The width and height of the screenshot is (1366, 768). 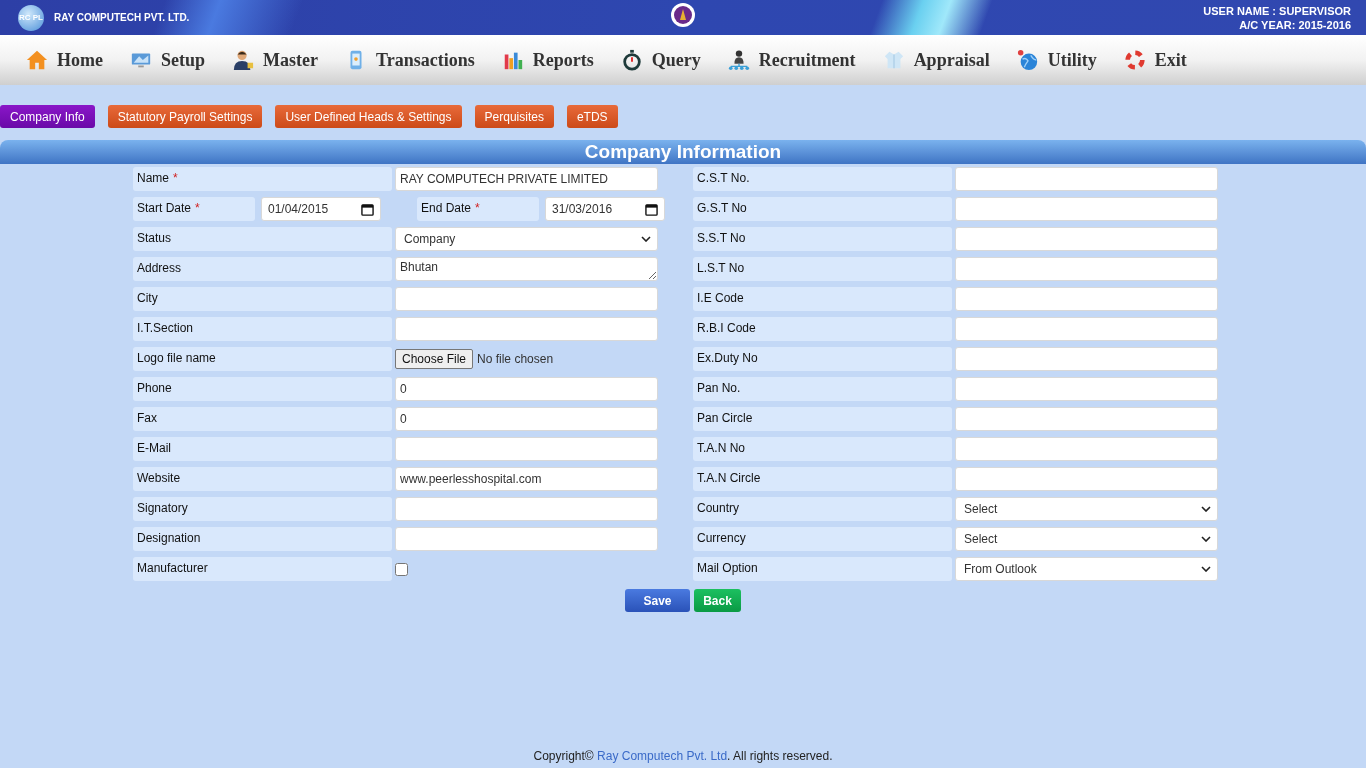 I want to click on person-icon, so click(x=243, y=60).